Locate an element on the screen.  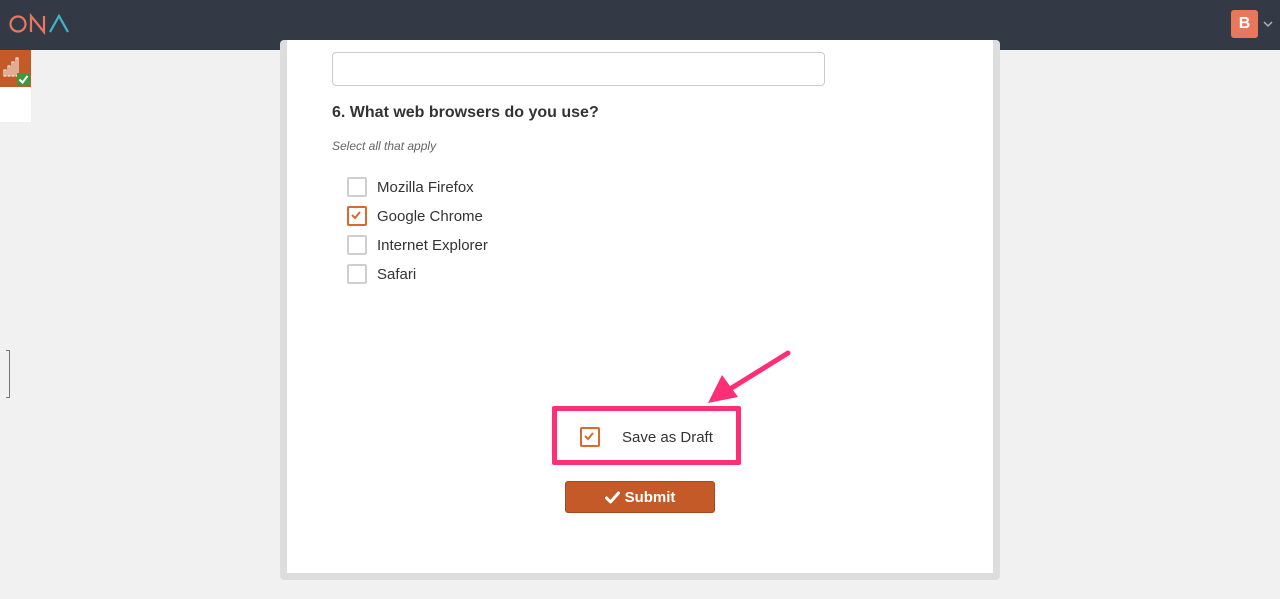
collapse-handle is located at coordinates (8, 374).